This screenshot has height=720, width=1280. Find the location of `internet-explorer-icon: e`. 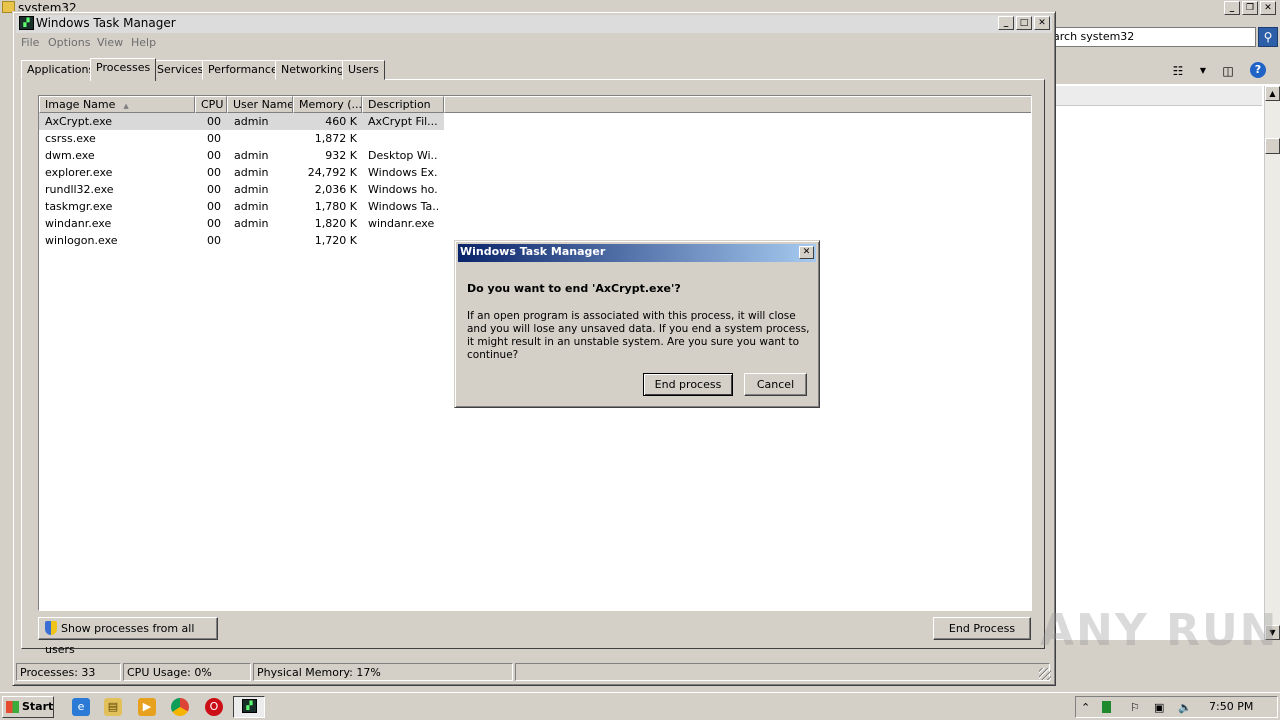

internet-explorer-icon: e is located at coordinates (81, 707).